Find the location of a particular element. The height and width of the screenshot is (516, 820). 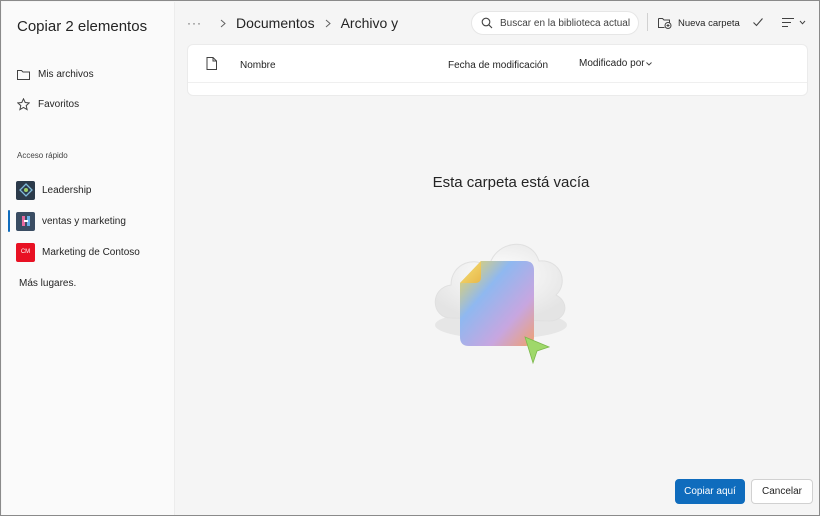

site-logo-contoso-icon: CM is located at coordinates (25, 252).